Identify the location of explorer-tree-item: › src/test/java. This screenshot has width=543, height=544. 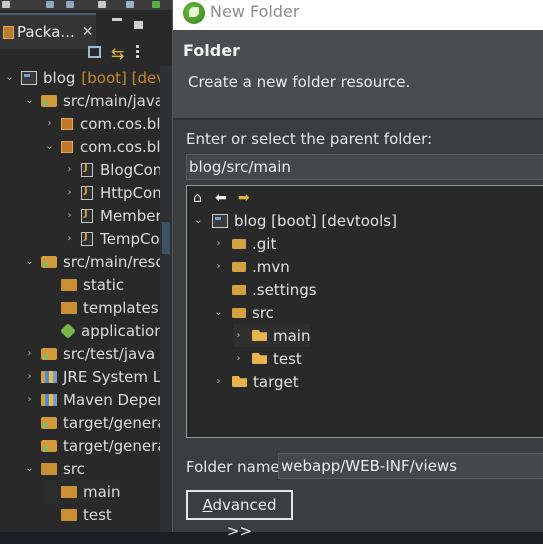
(90, 353).